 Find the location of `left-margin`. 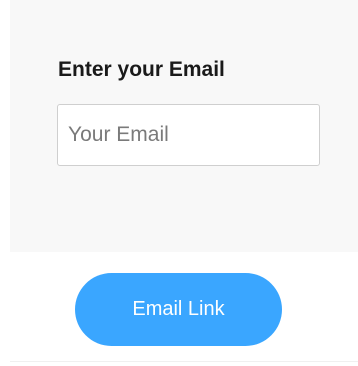

left-margin is located at coordinates (5, 183).